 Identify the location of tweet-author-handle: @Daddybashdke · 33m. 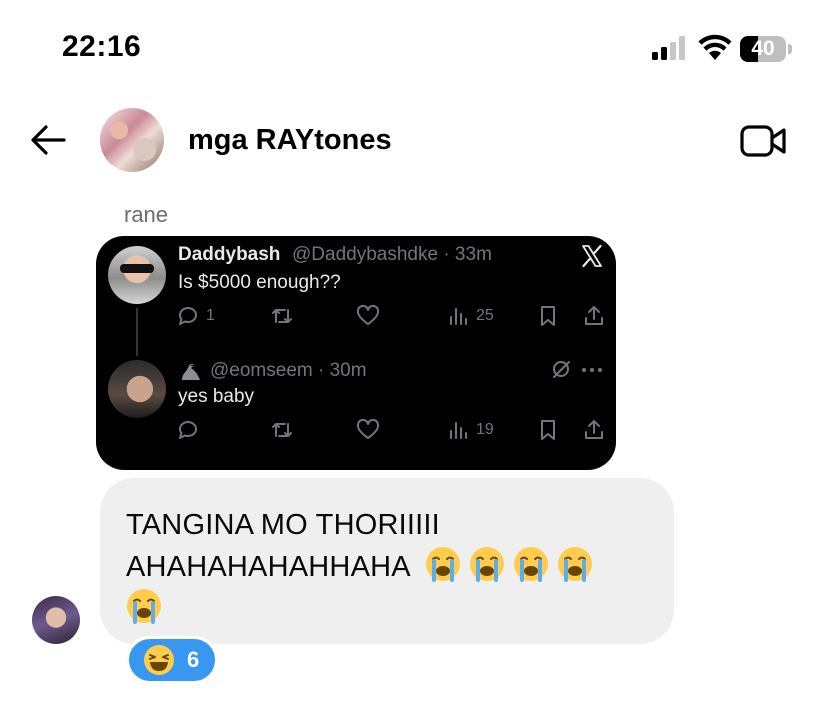
(392, 254).